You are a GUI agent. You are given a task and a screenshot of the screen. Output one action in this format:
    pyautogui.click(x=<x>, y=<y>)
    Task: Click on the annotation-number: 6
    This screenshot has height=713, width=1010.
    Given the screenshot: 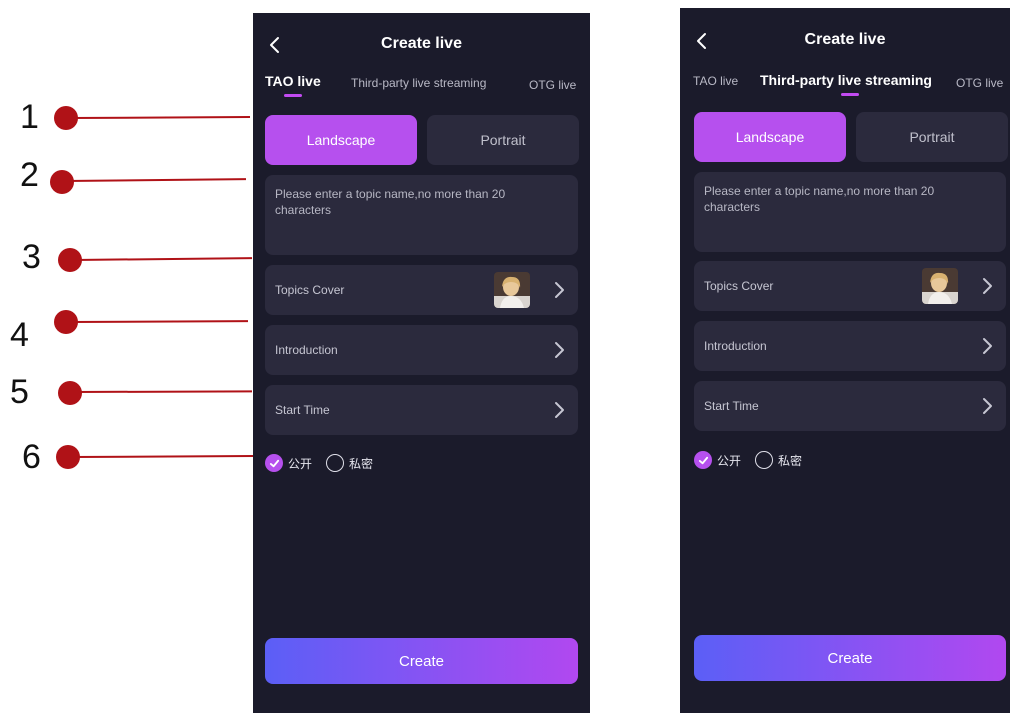 What is the action you would take?
    pyautogui.click(x=31, y=457)
    